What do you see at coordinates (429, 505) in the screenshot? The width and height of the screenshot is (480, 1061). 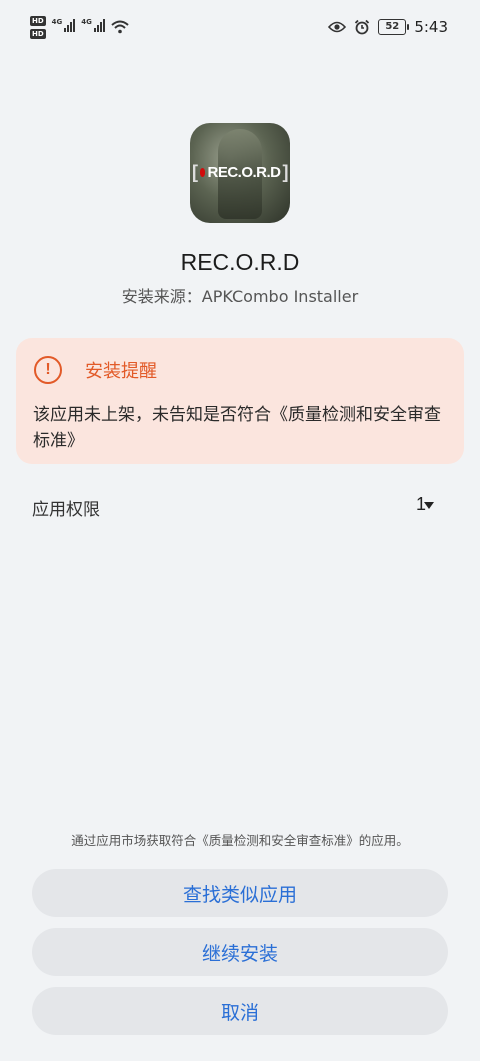 I see `caret-down-icon` at bounding box center [429, 505].